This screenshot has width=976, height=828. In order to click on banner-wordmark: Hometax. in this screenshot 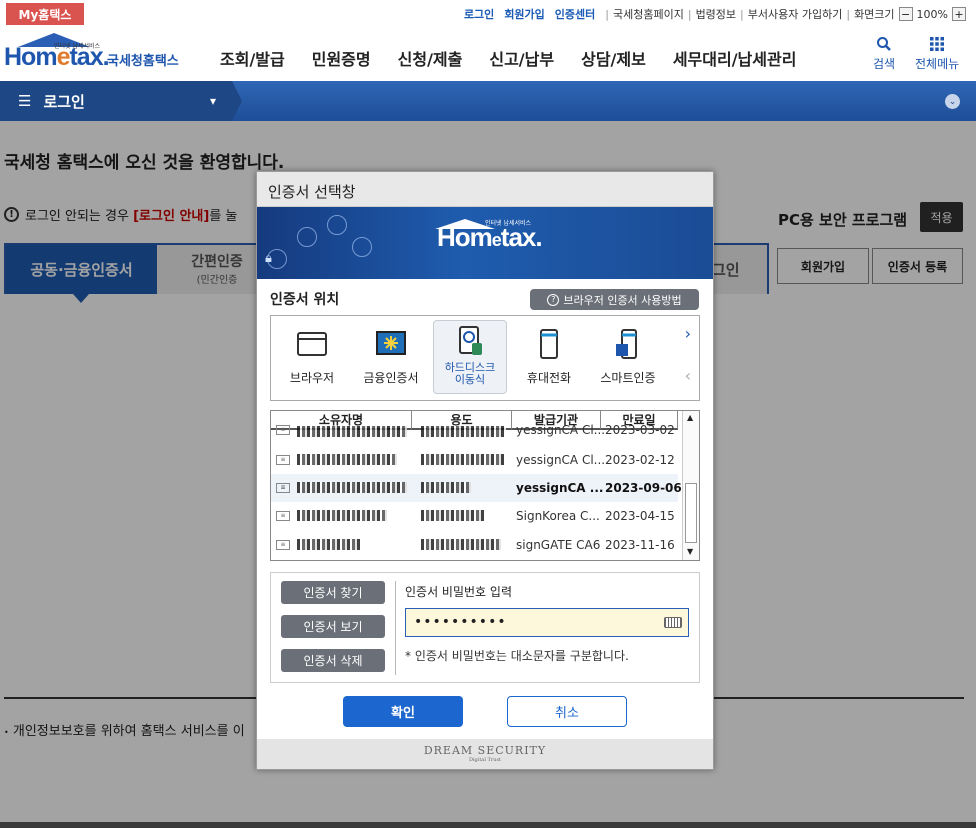, I will do `click(490, 237)`.